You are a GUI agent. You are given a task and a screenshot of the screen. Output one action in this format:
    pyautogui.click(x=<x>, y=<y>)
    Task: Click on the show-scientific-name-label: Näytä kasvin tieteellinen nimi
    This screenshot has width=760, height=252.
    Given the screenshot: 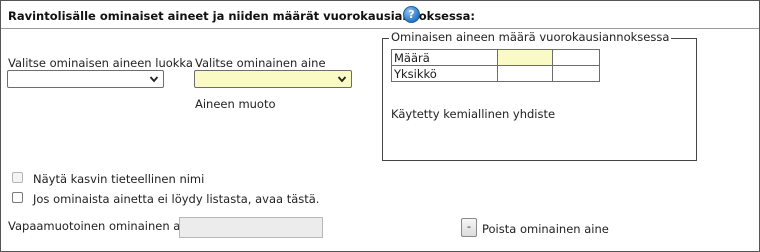 What is the action you would take?
    pyautogui.click(x=119, y=179)
    